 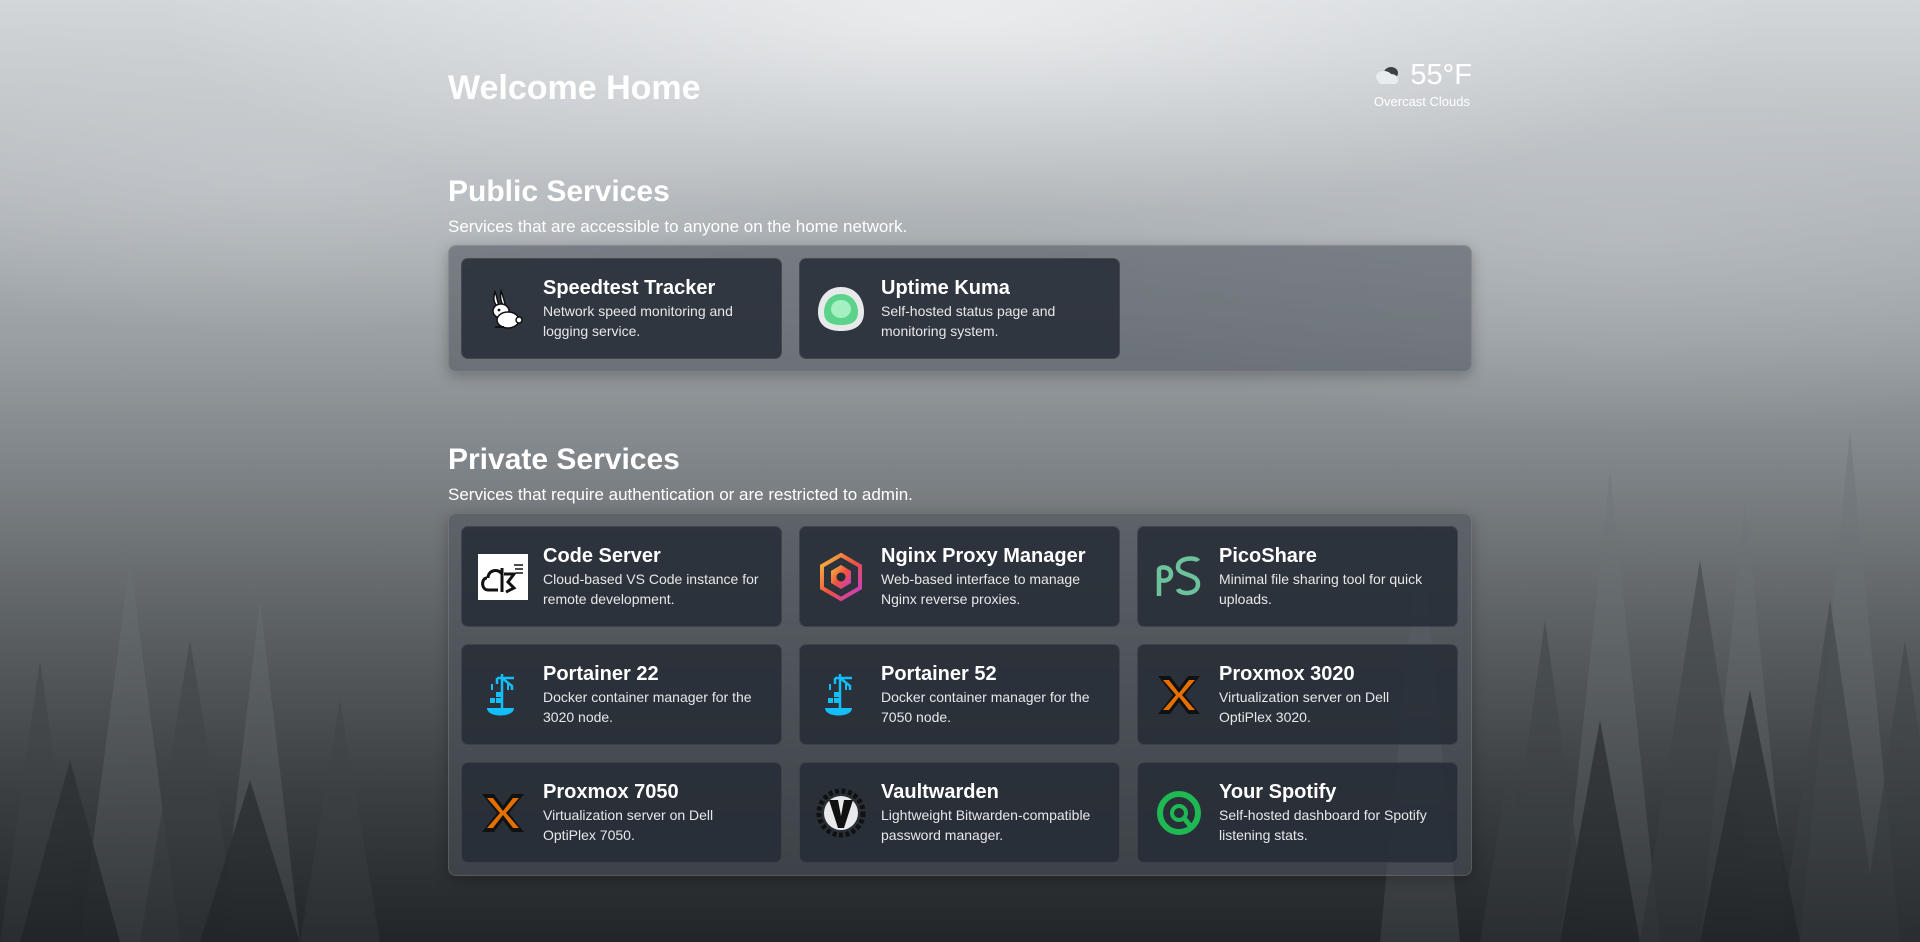 I want to click on service-name: Nginx Proxy Manager, so click(x=983, y=556).